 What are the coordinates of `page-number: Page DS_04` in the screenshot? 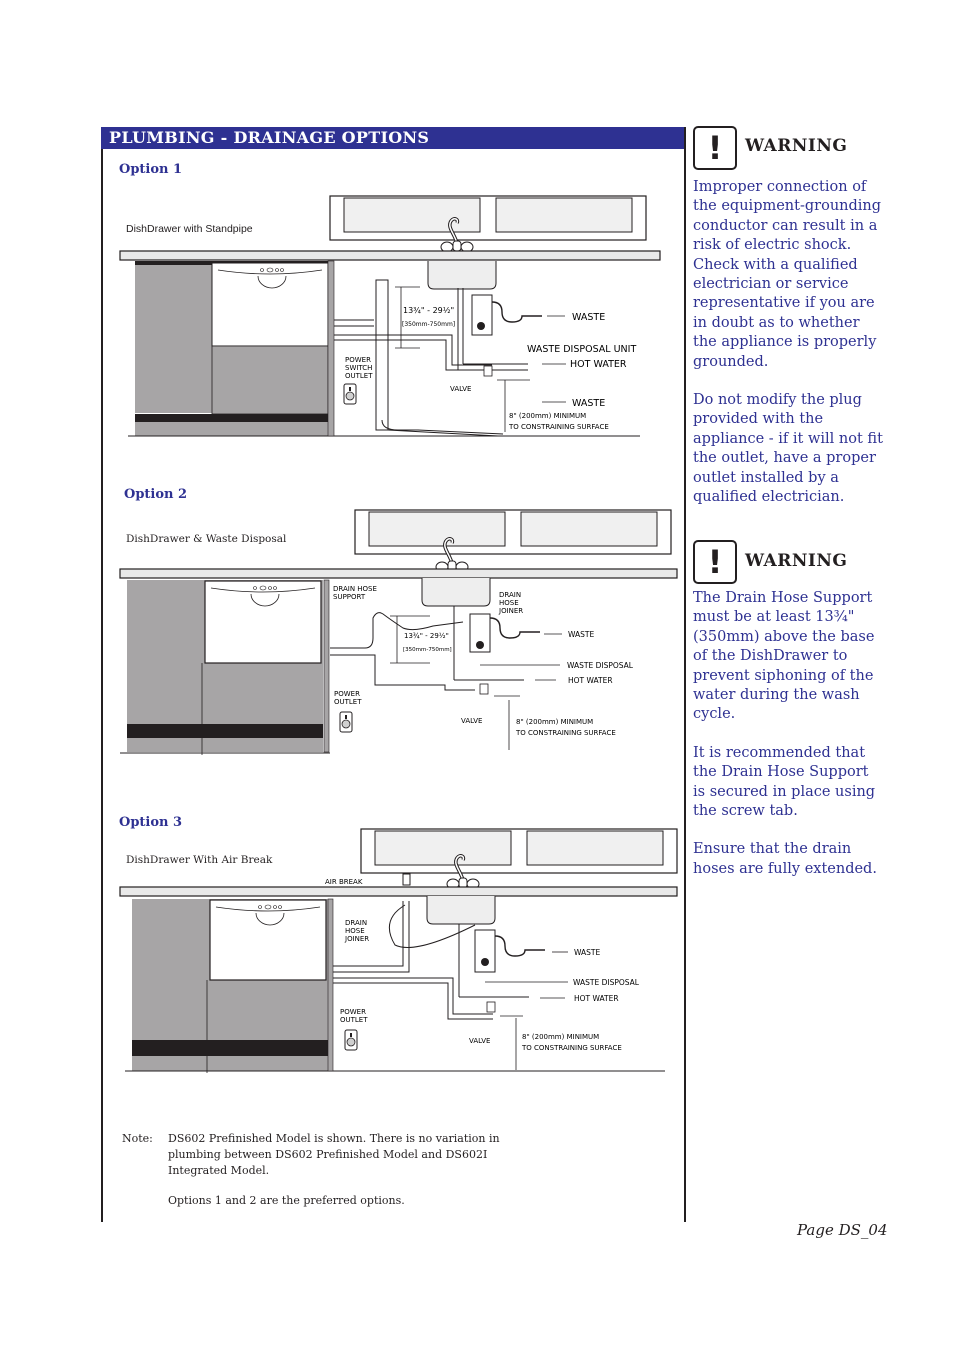 It's located at (842, 1230).